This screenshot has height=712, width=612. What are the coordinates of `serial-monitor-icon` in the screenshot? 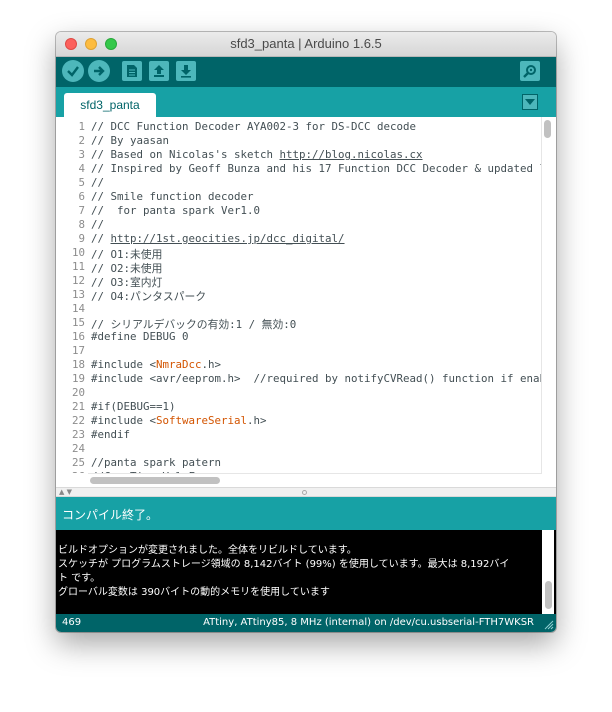 It's located at (529, 71).